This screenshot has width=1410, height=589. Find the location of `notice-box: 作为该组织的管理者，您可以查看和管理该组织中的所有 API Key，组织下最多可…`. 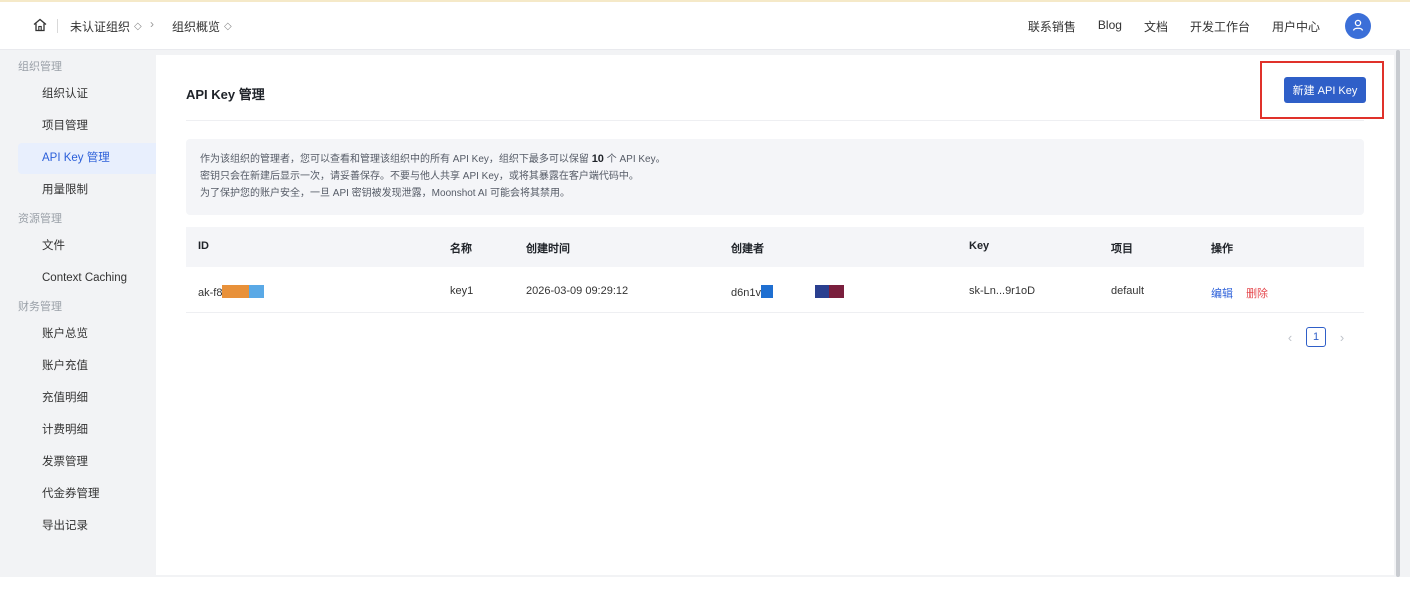

notice-box: 作为该组织的管理者，您可以查看和管理该组织中的所有 API Key，组织下最多可… is located at coordinates (775, 177).